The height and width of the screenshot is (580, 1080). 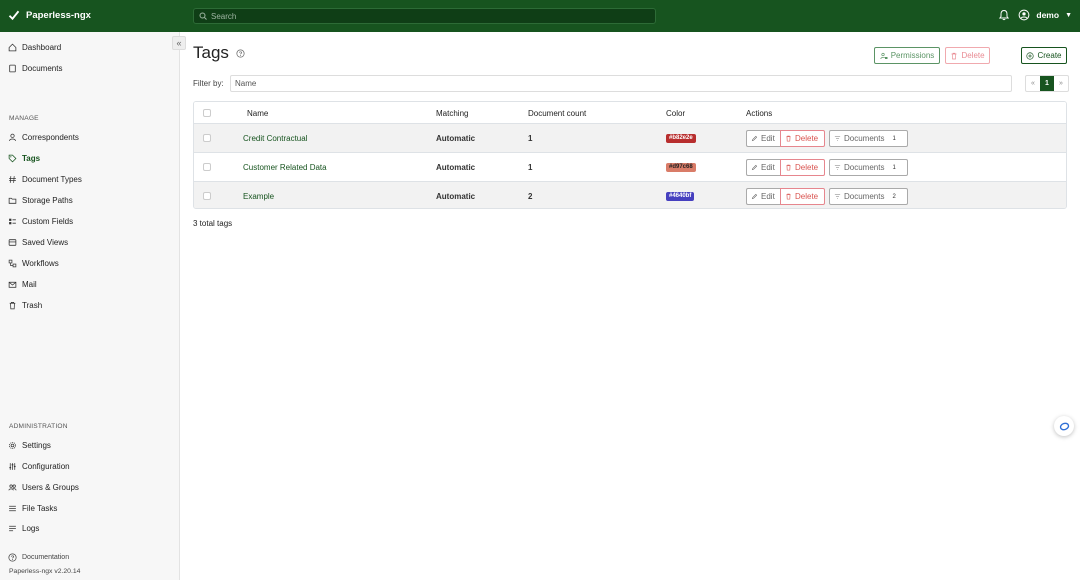 I want to click on floating-helper-button, so click(x=1064, y=426).